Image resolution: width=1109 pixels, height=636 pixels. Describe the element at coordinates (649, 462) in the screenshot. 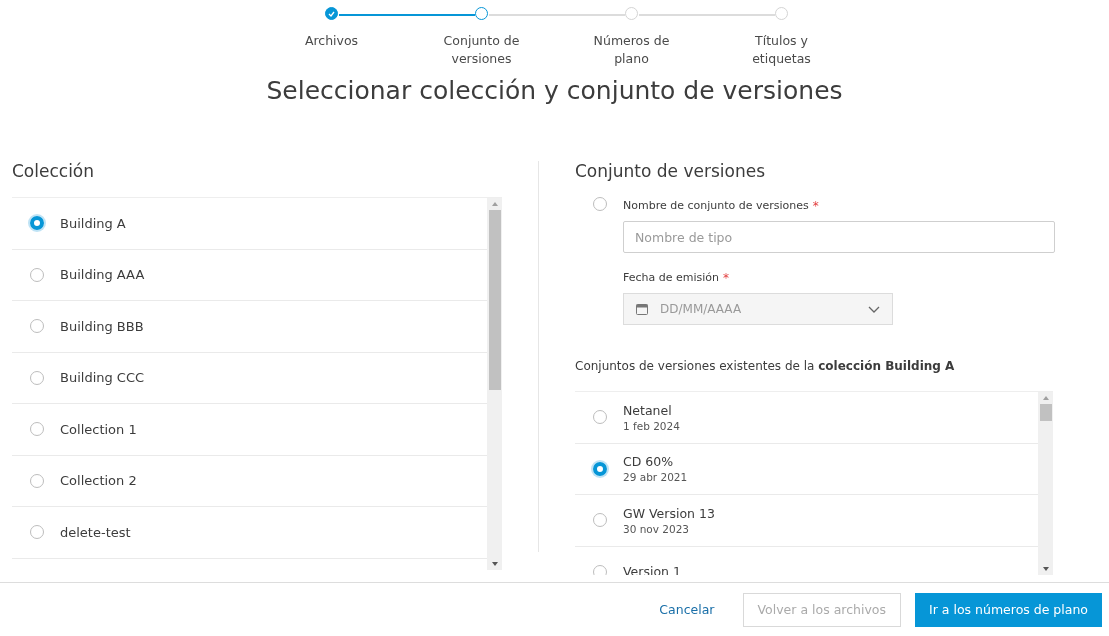

I see `version-set-name: CD 60%` at that location.